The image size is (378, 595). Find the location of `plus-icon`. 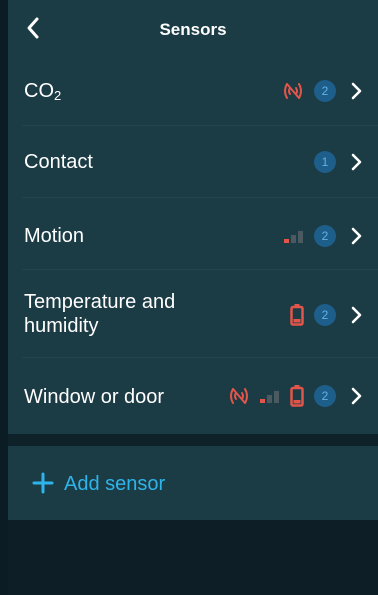

plus-icon is located at coordinates (43, 483).